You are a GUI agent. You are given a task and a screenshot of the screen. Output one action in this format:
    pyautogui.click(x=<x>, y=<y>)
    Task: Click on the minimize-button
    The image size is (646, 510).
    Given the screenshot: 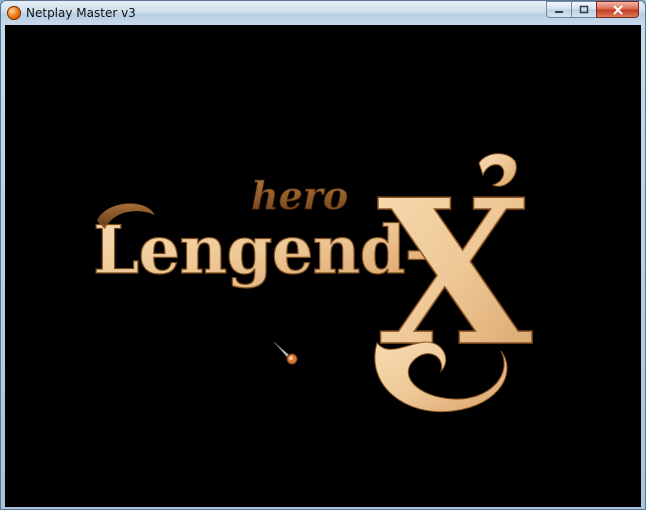 What is the action you would take?
    pyautogui.click(x=559, y=9)
    